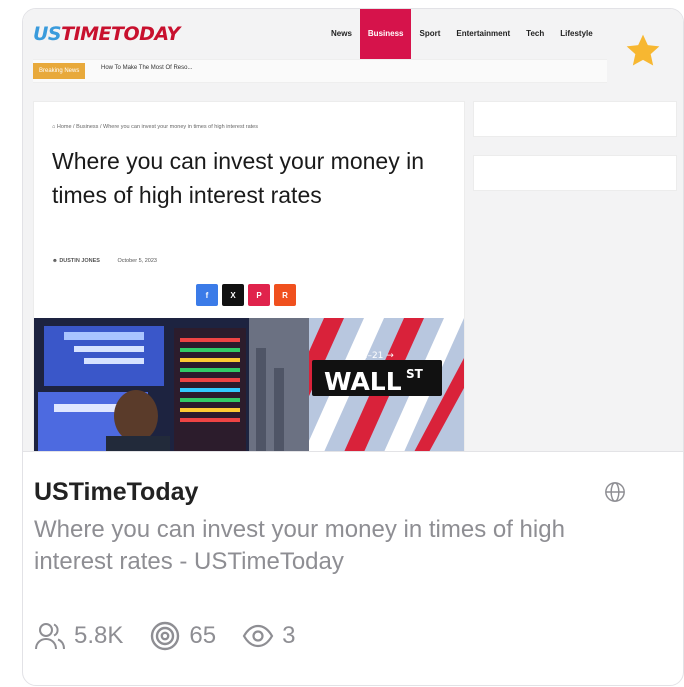 The width and height of the screenshot is (684, 687). What do you see at coordinates (246, 295) in the screenshot?
I see `share-buttons: f X P R` at bounding box center [246, 295].